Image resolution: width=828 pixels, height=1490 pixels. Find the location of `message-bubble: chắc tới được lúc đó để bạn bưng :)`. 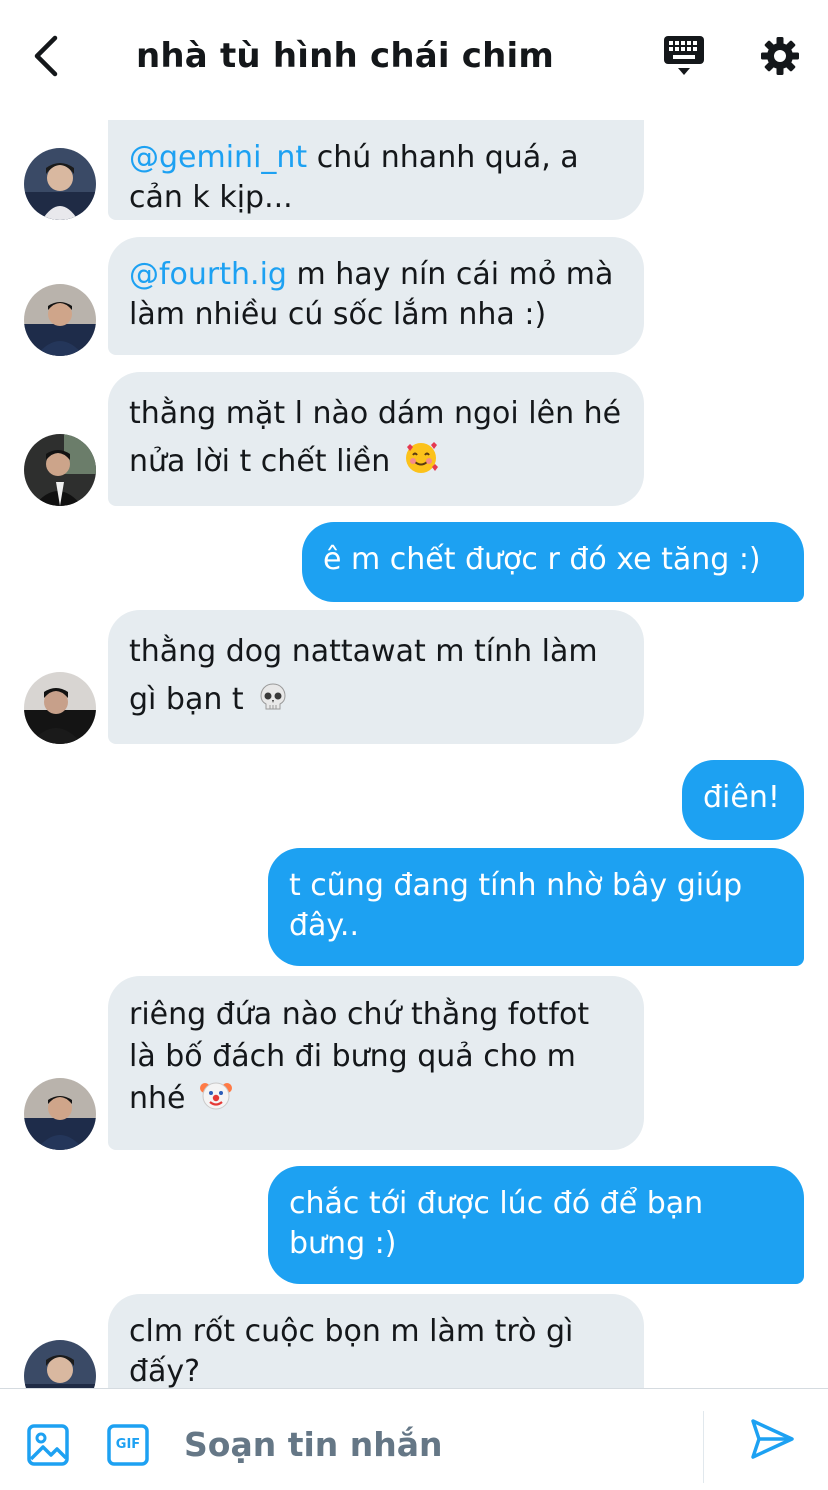

message-bubble: chắc tới được lúc đó để bạn bưng :) is located at coordinates (536, 1225).